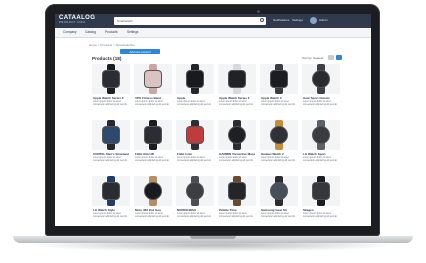  Describe the element at coordinates (140, 51) in the screenshot. I see `add-product-button: Add new product` at that location.